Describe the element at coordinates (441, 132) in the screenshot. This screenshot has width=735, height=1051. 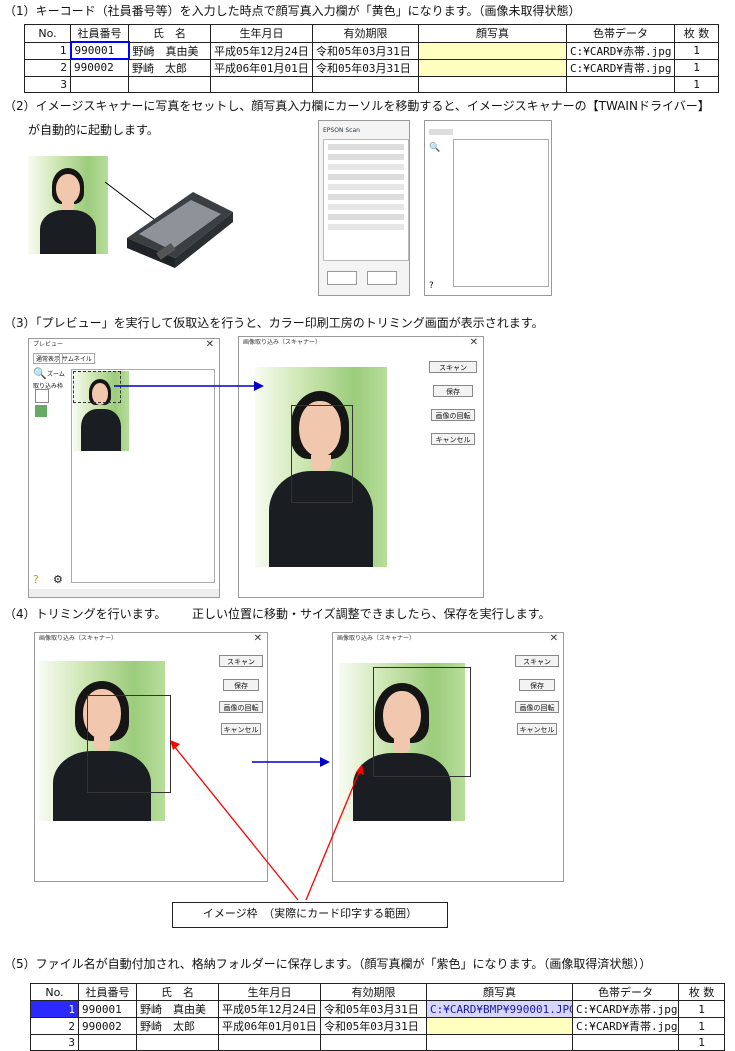
I see `tab-normal` at that location.